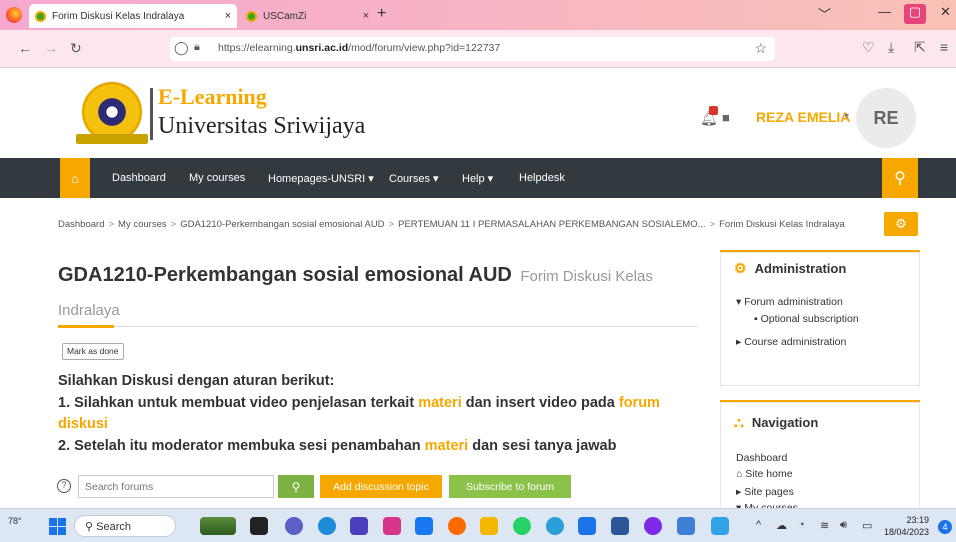 Image resolution: width=956 pixels, height=542 pixels. What do you see at coordinates (915, 14) in the screenshot?
I see `maximize-icon: ▢` at bounding box center [915, 14].